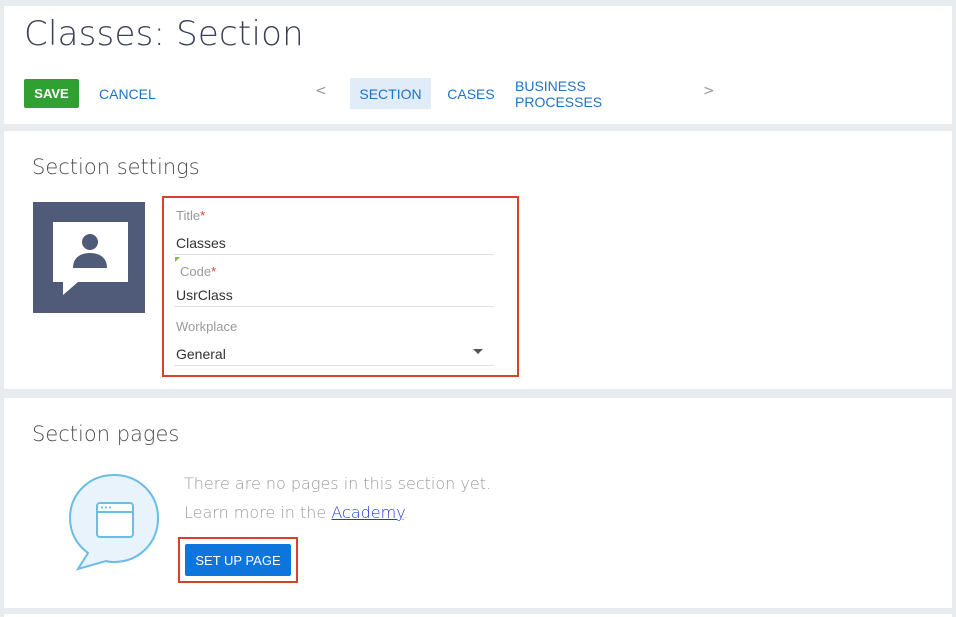 The width and height of the screenshot is (956, 617). Describe the element at coordinates (201, 243) in the screenshot. I see `title-field: Classes` at that location.